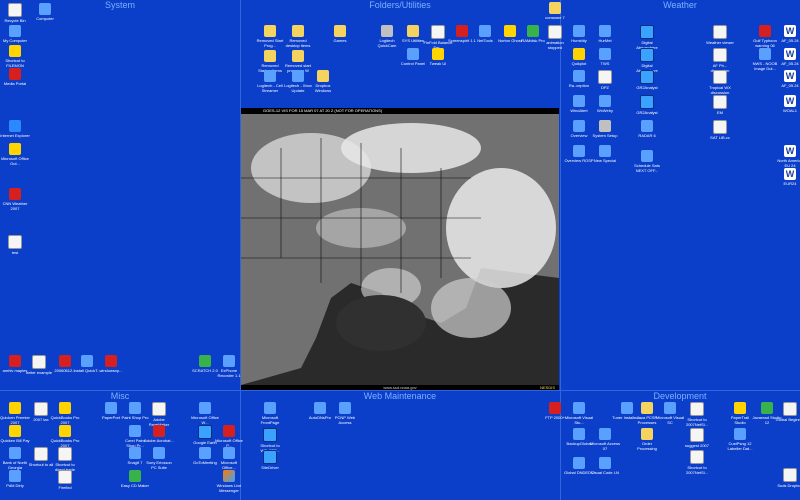  I want to click on desktop-shortcut: Sony Ericsson PC Suite, so click(159, 458).